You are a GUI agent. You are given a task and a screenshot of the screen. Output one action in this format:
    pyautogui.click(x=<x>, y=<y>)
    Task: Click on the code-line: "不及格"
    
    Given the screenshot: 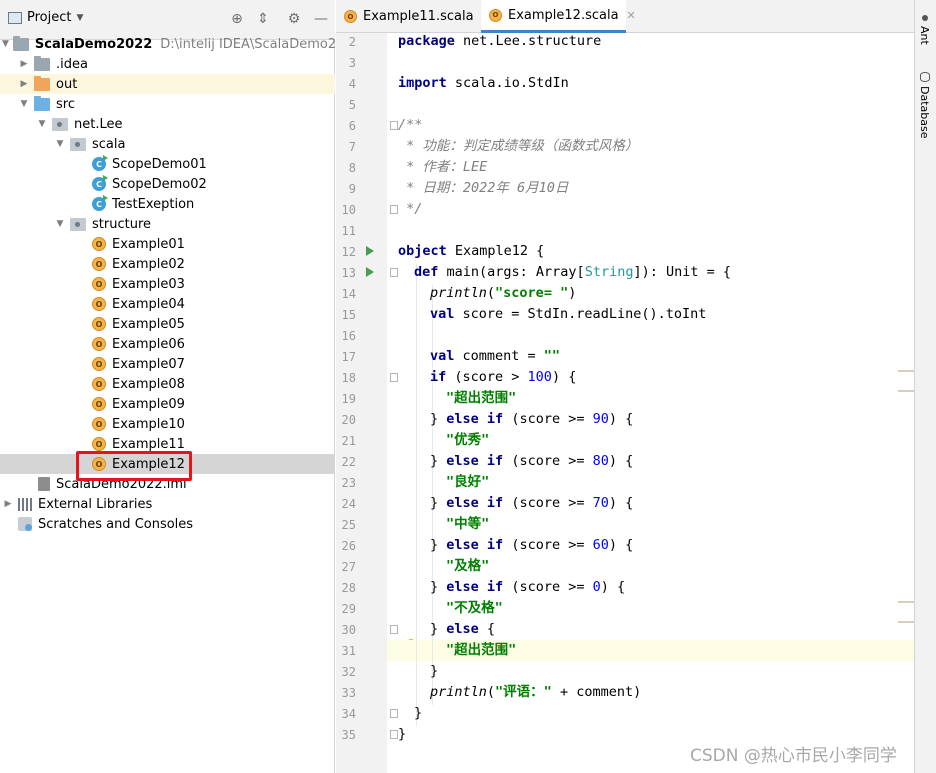 What is the action you would take?
    pyautogui.click(x=474, y=608)
    